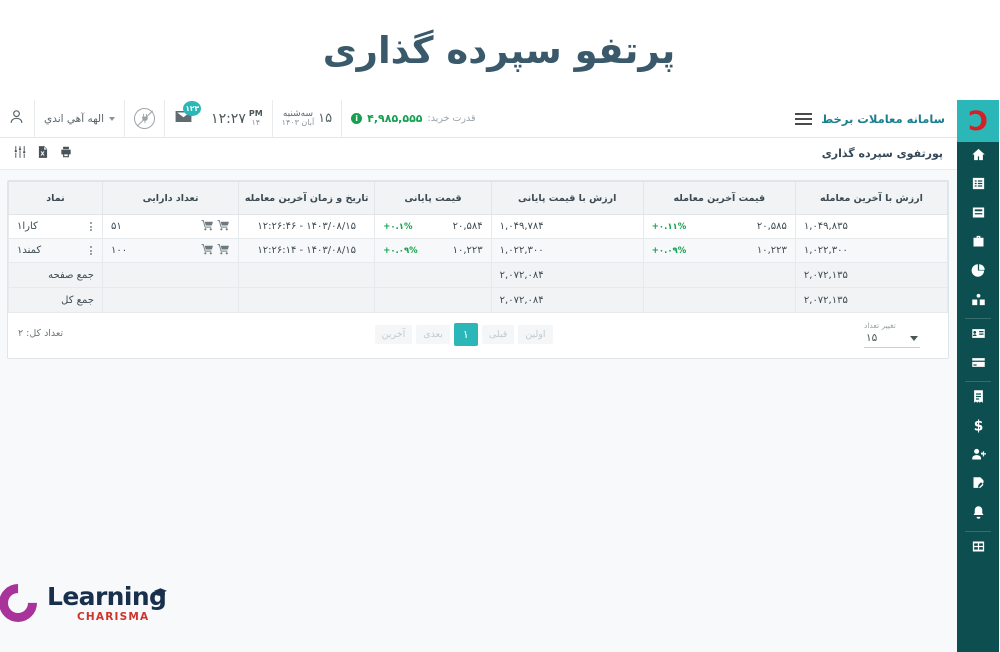  I want to click on avatar, so click(17, 119).